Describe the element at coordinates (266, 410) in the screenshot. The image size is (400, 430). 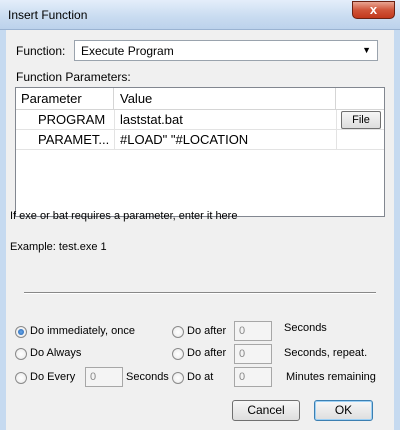
I see `cancel-button: Cancel` at that location.